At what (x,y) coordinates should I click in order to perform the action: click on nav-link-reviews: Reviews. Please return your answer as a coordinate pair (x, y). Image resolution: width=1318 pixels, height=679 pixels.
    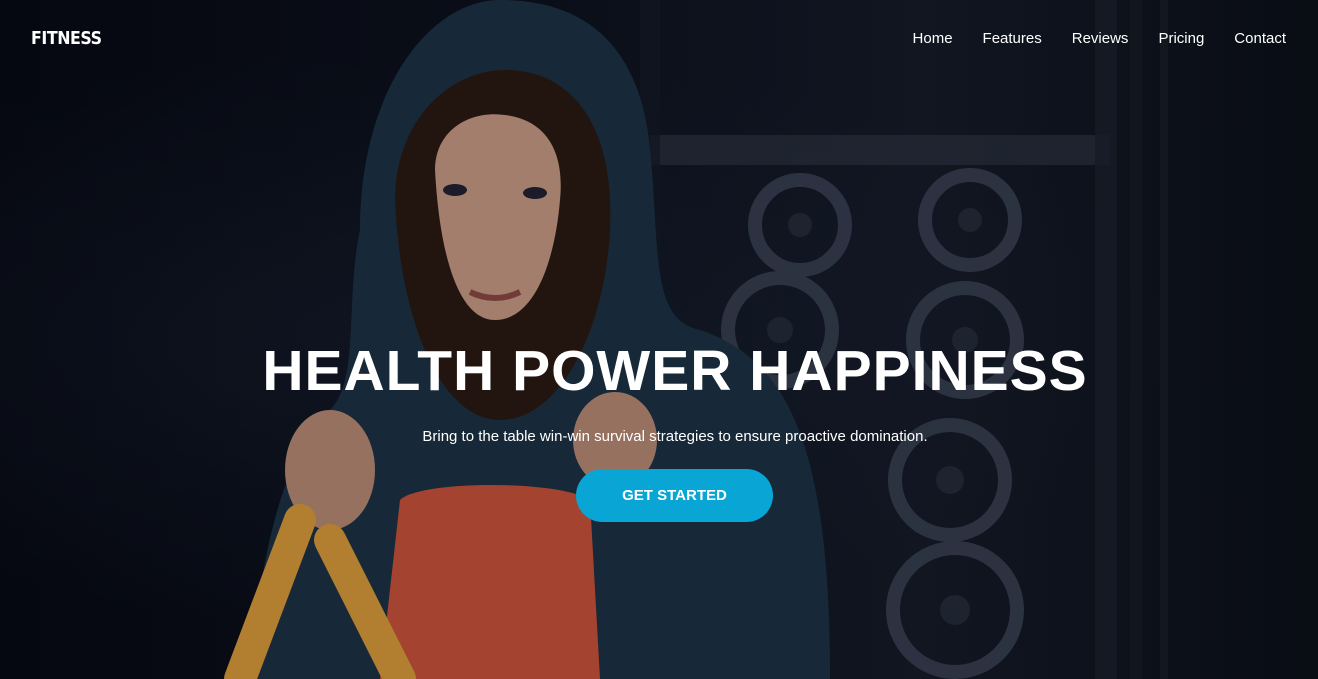
    Looking at the image, I should click on (1100, 38).